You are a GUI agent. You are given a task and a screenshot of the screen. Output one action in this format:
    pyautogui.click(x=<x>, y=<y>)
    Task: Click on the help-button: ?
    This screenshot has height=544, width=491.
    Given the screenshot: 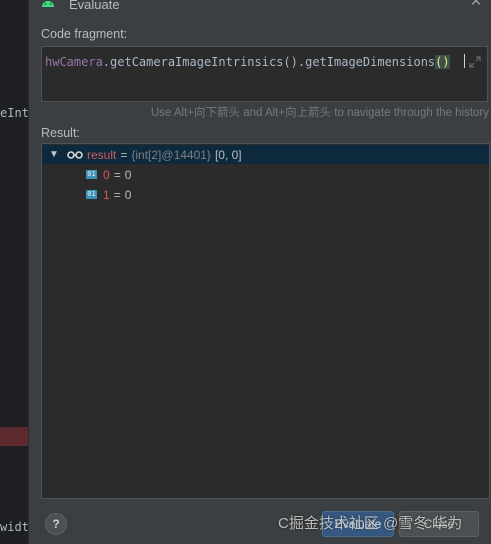 What is the action you would take?
    pyautogui.click(x=56, y=524)
    